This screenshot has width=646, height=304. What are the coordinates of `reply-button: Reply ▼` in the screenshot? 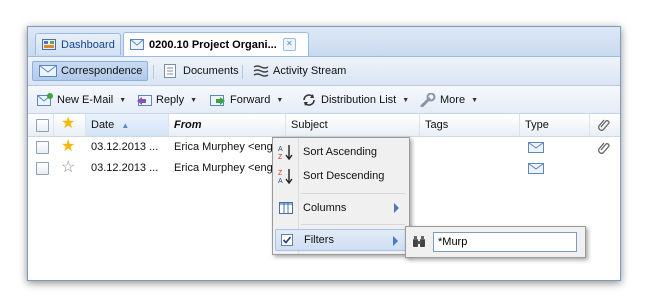 It's located at (166, 100).